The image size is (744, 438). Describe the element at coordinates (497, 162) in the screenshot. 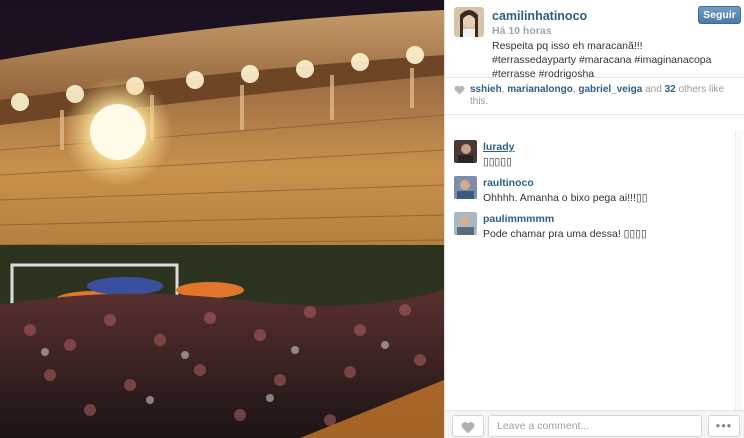

I see `comment-text: ▯▯▯▯▯` at that location.